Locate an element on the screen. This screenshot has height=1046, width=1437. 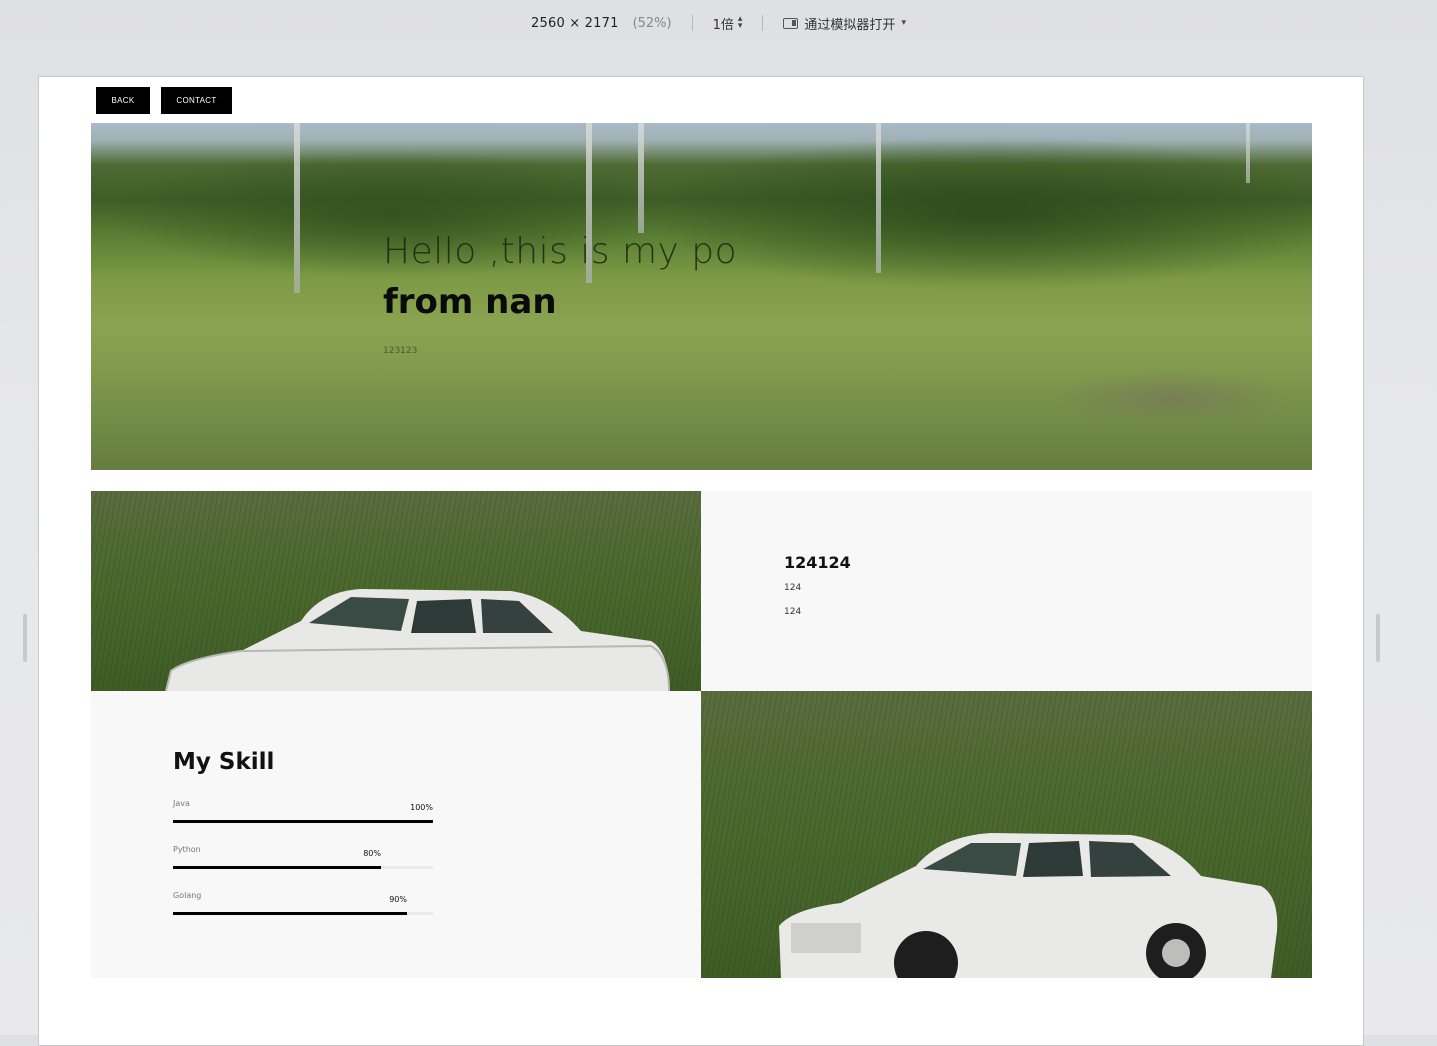
hero-headline: Hello ,this is my po is located at coordinates (560, 251).